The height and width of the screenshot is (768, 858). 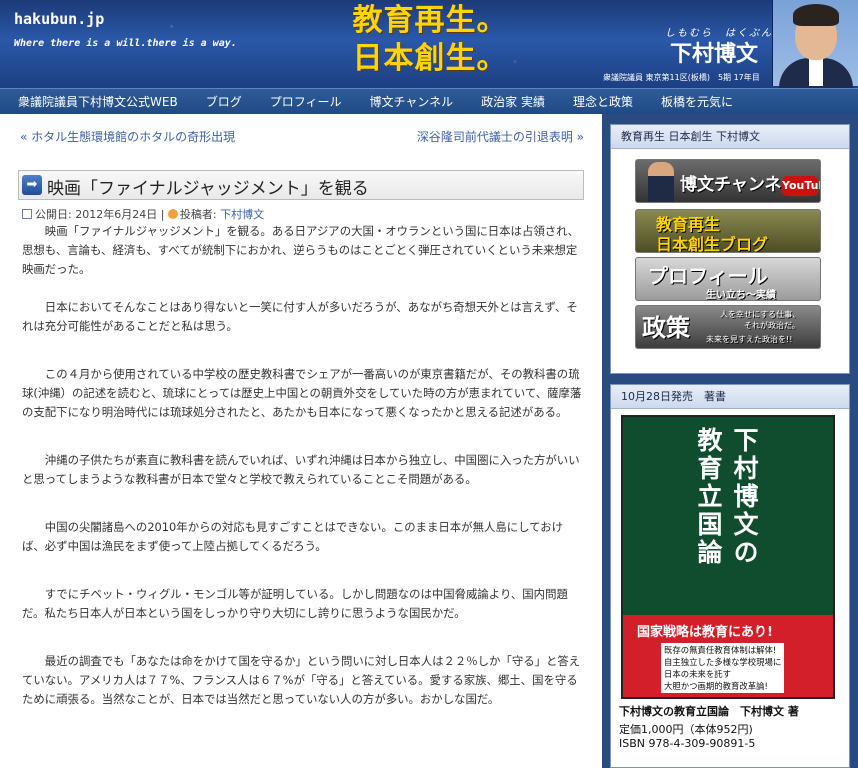 What do you see at coordinates (723, 662) in the screenshot?
I see `book-copy-line: 自主独立した多様な学校現場に` at bounding box center [723, 662].